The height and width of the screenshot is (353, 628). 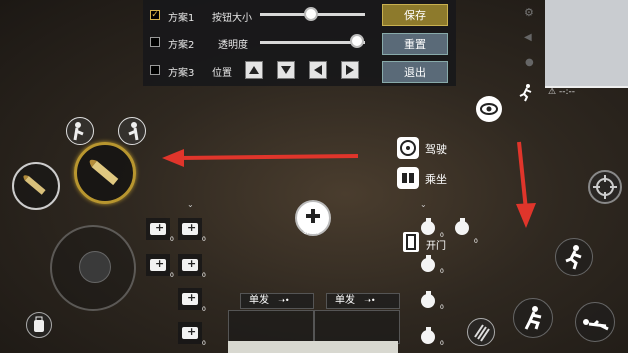 I want to click on crouch-button, so click(x=533, y=318).